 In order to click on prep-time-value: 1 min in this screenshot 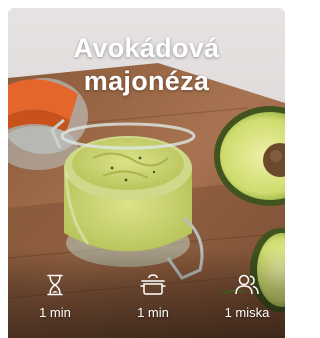, I will do `click(55, 312)`.